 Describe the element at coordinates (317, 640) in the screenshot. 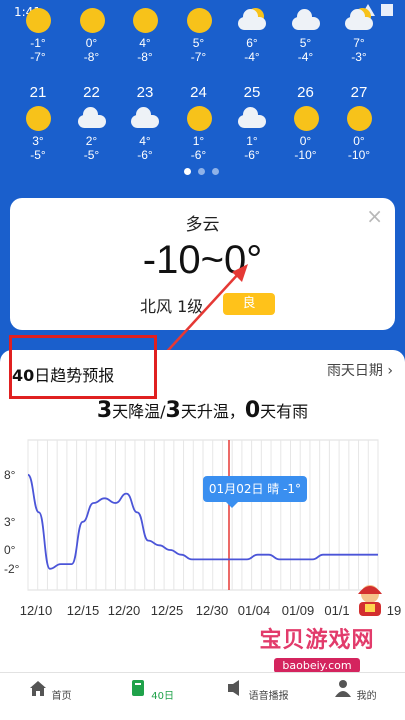

I see `watermark-text: 宝贝游戏网` at that location.